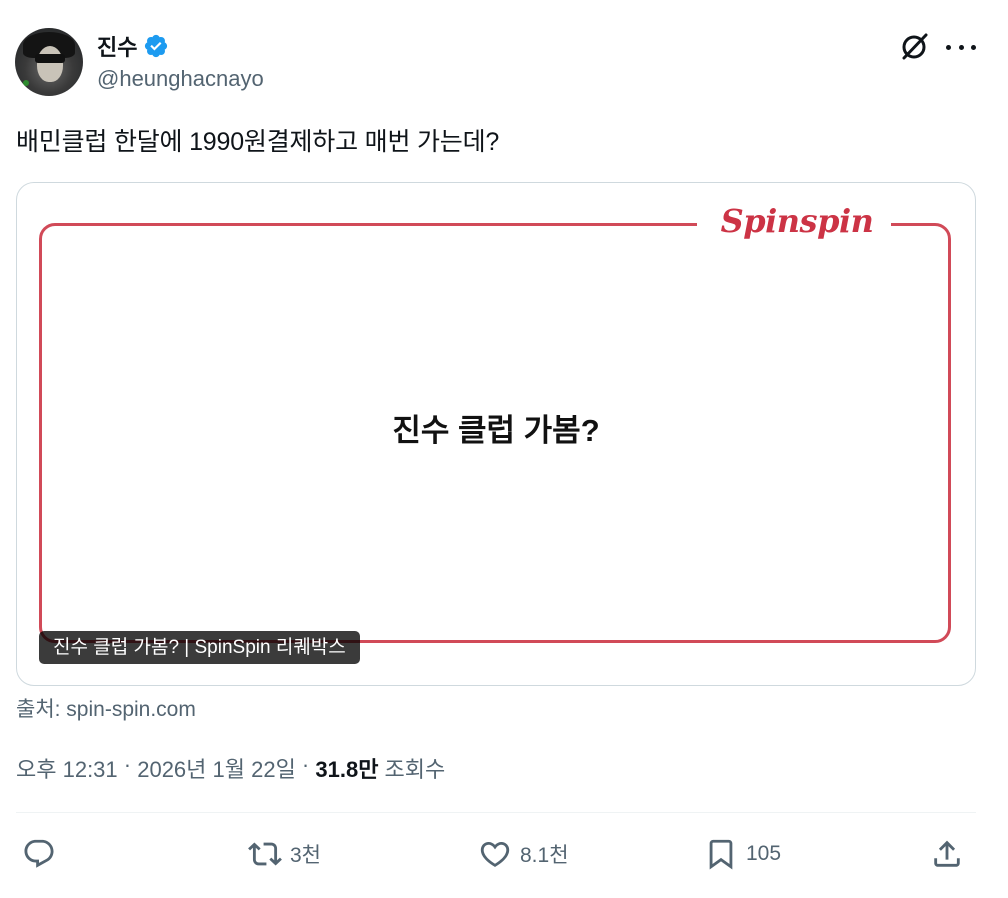 Image resolution: width=1008 pixels, height=898 pixels. I want to click on reply-icon, so click(39, 853).